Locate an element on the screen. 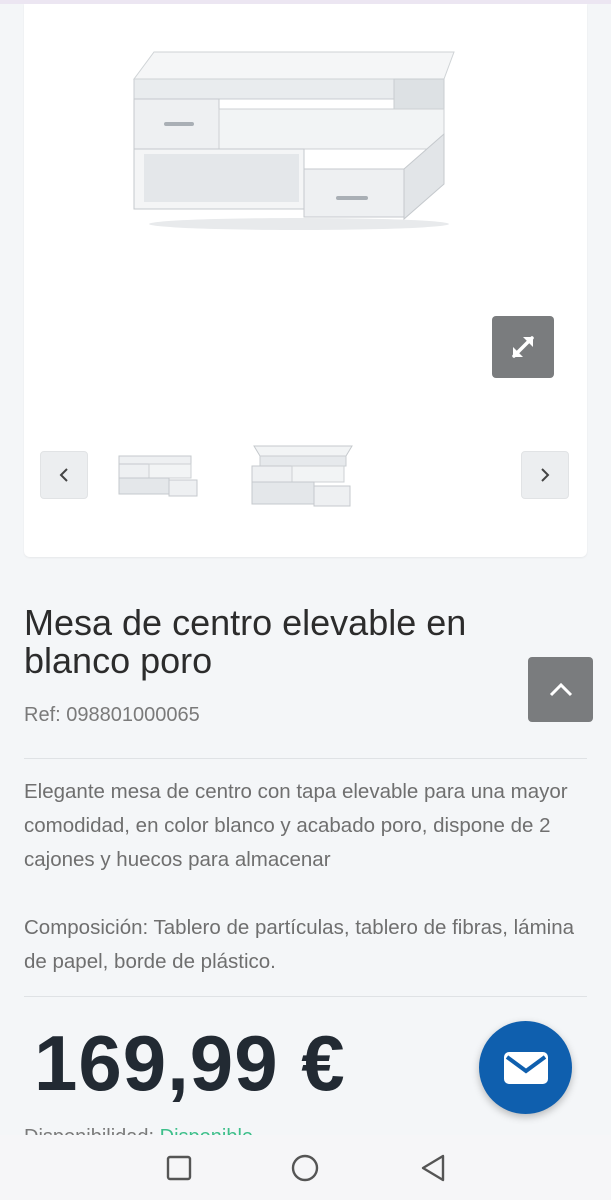 This screenshot has width=611, height=1200. product-title: Mesa de centro elevable en blanco poro is located at coordinates (245, 641).